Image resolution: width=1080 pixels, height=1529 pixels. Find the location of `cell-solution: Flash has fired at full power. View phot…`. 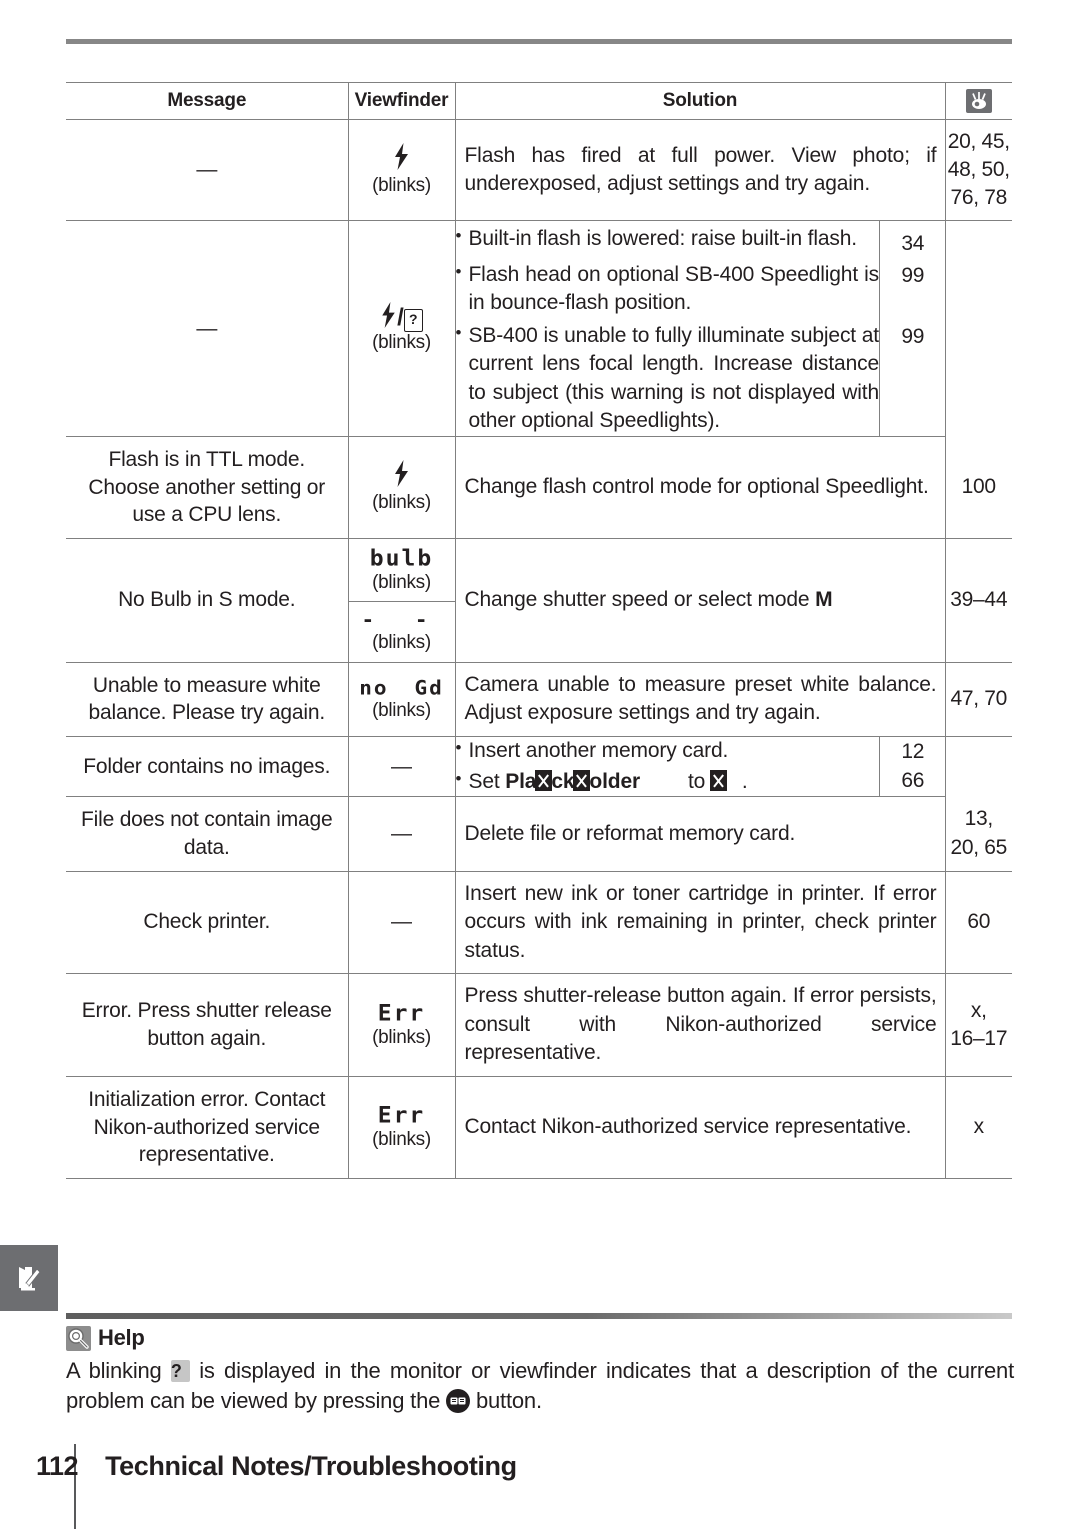

cell-solution: Flash has fired at full power. View phot… is located at coordinates (700, 169).